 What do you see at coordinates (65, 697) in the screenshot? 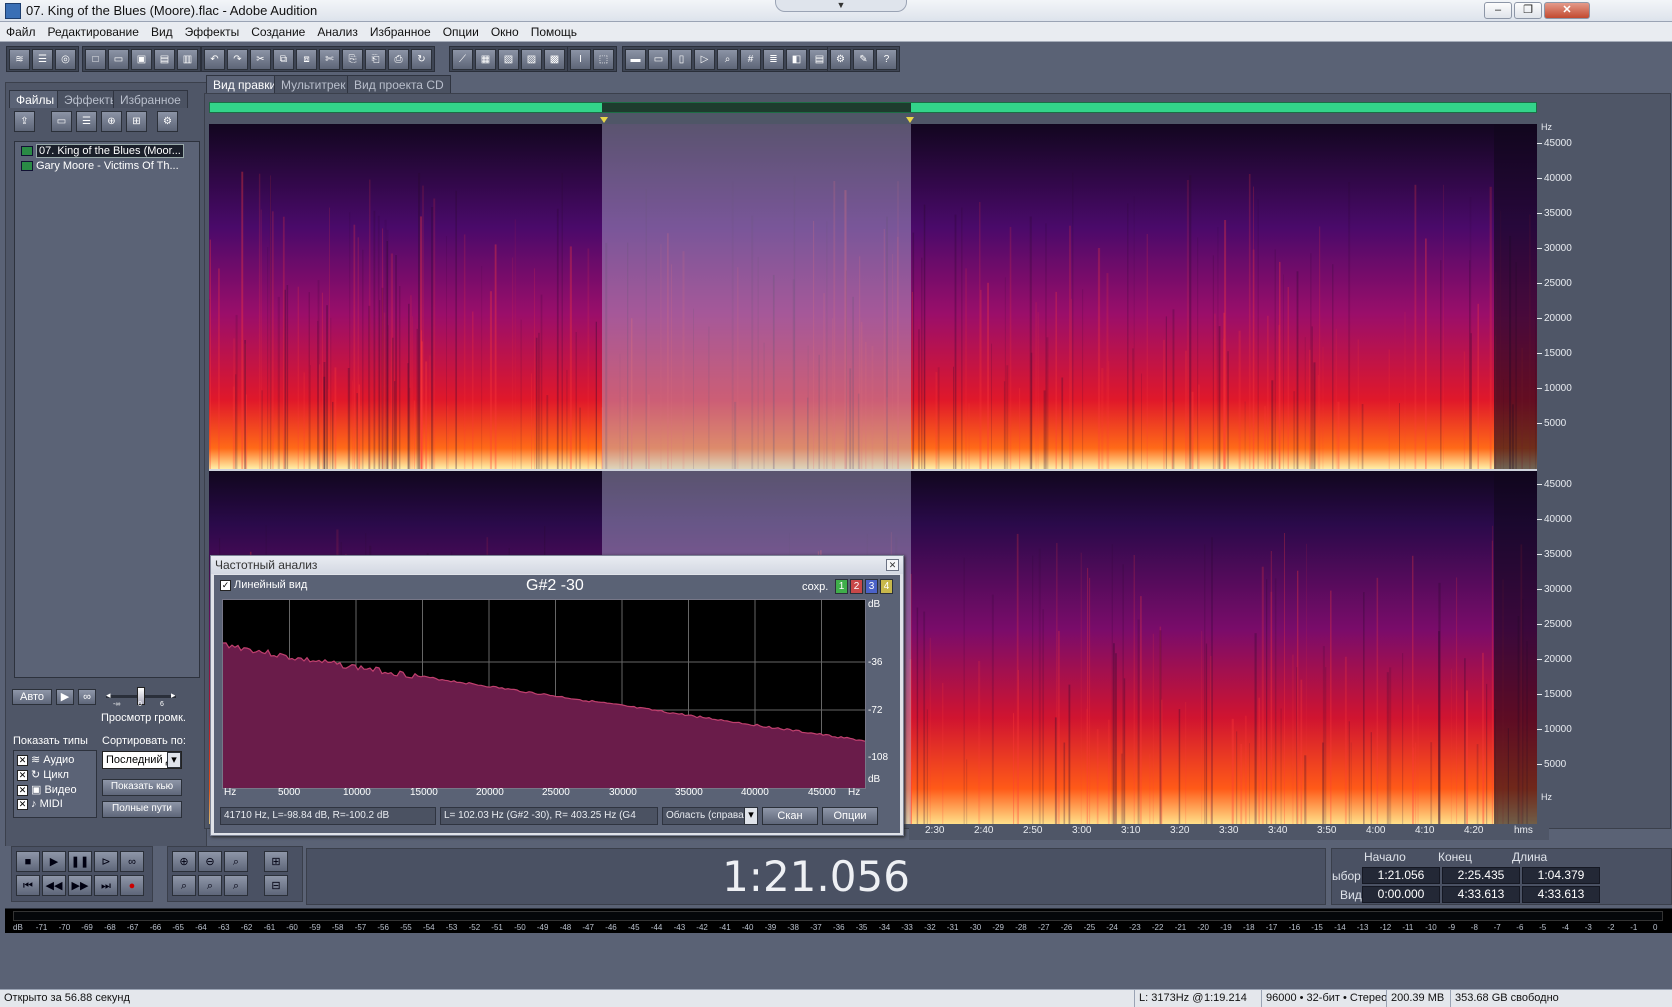
I see `play-preview-icon: ▶` at bounding box center [65, 697].